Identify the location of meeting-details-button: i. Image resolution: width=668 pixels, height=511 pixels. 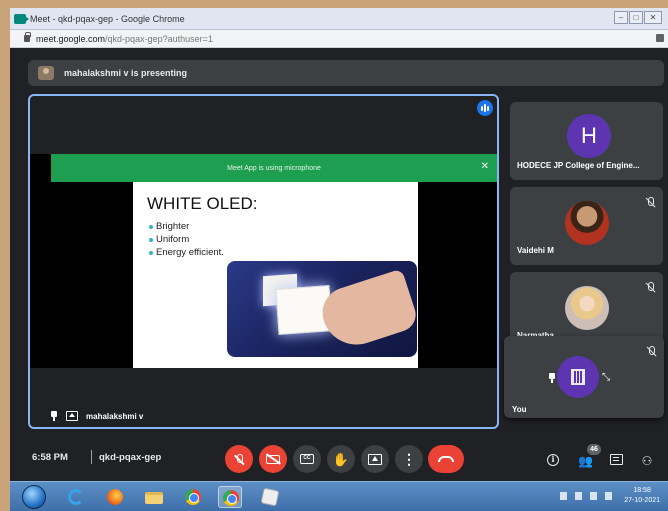
(554, 461).